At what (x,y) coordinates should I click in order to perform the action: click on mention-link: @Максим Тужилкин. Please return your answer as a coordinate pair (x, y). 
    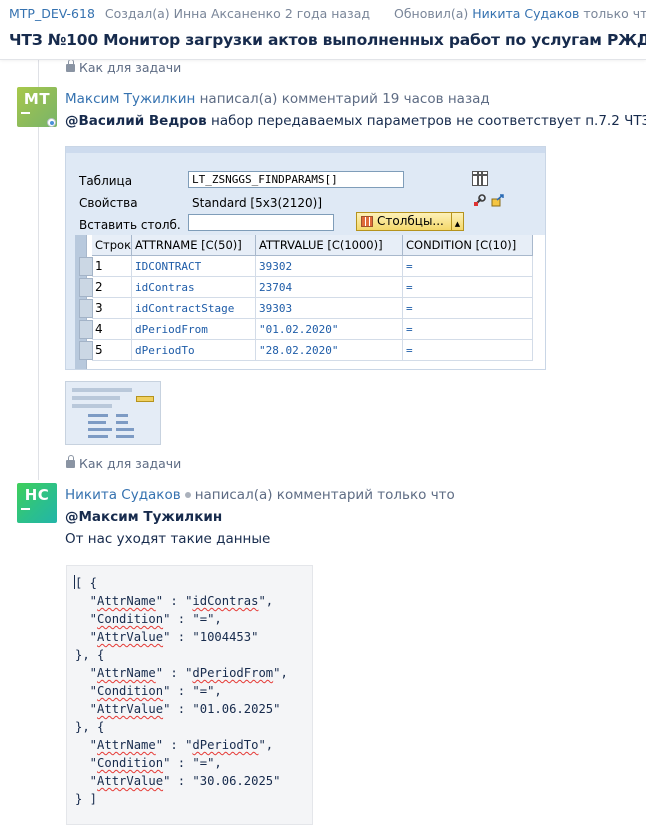
    Looking at the image, I should click on (143, 517).